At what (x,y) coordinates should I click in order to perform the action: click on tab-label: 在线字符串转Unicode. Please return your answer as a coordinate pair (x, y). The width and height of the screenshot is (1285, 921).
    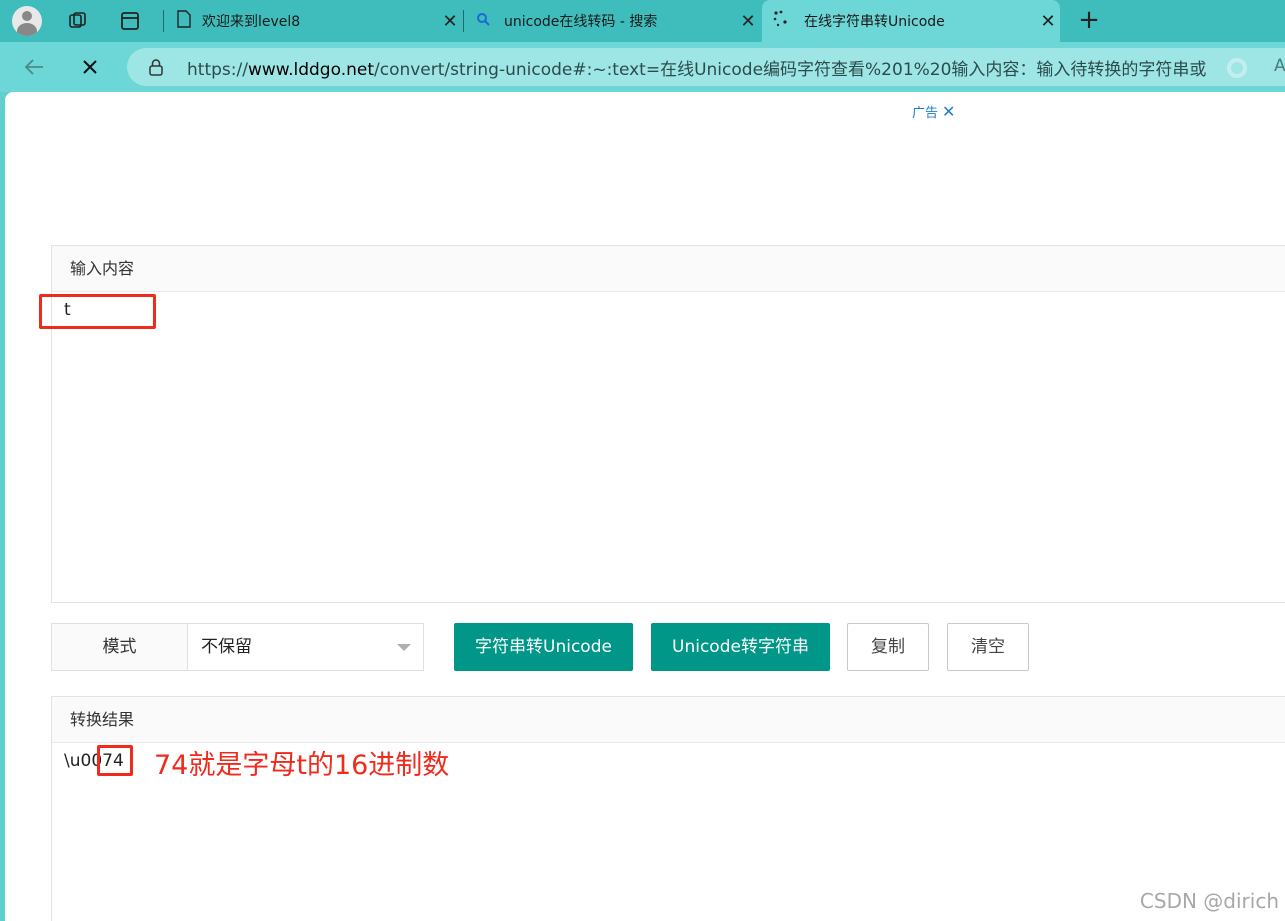
    Looking at the image, I should click on (874, 22).